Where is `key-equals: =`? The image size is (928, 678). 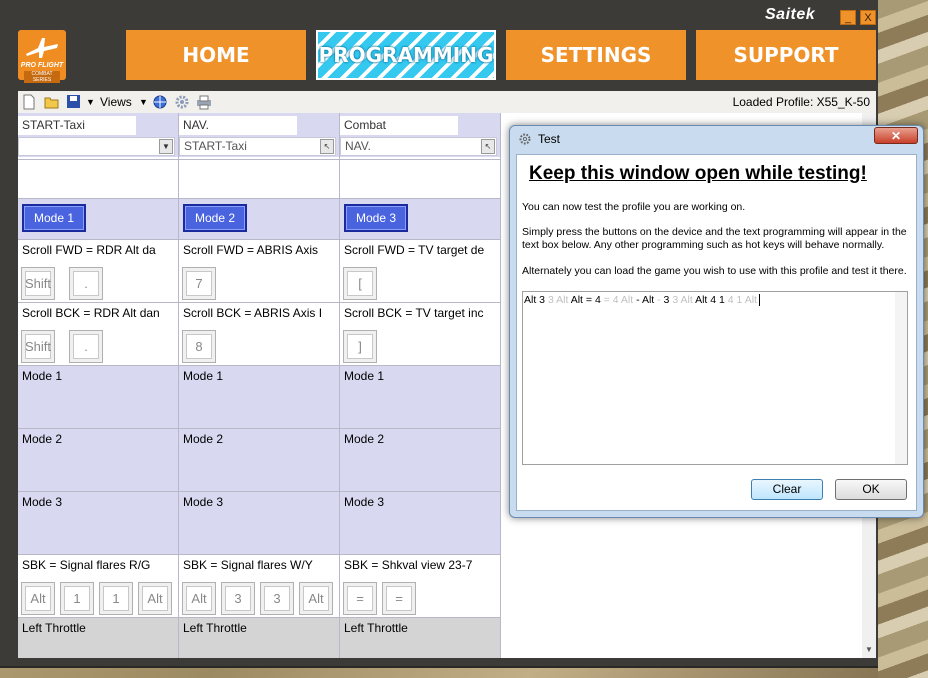
key-equals: = is located at coordinates (399, 598).